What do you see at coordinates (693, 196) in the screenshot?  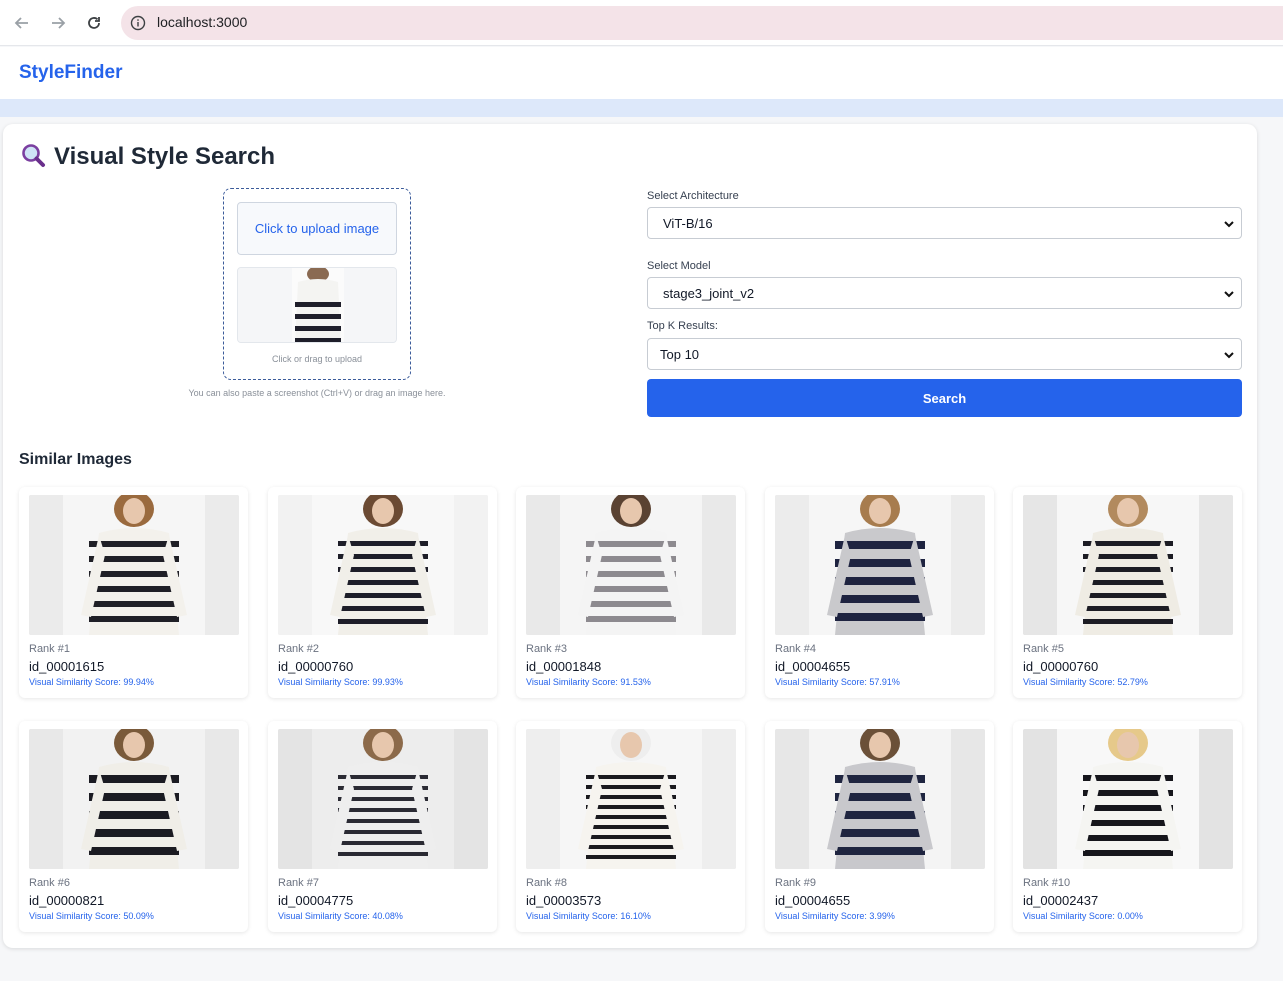 I see `architecture-label: Select Architecture` at bounding box center [693, 196].